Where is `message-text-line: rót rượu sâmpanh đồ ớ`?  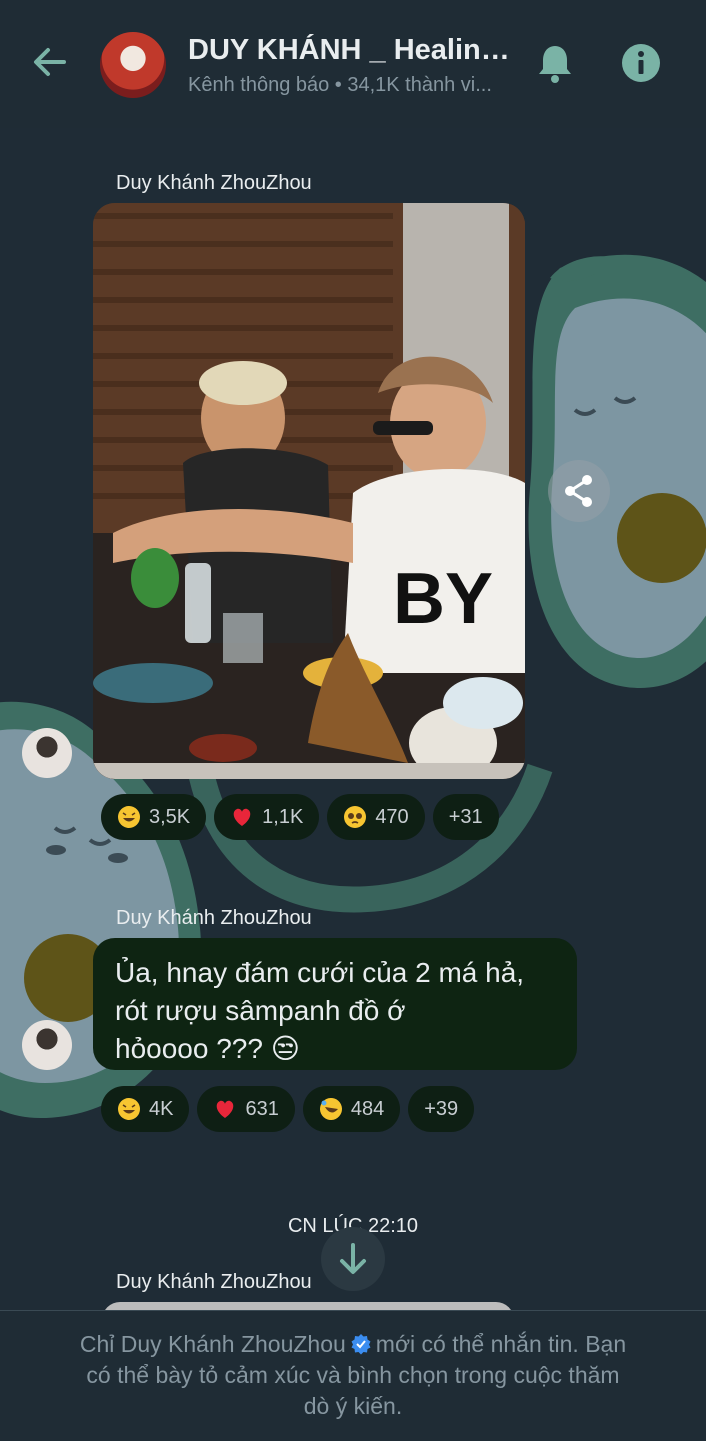
message-text-line: rót rượu sâmpanh đồ ớ is located at coordinates (260, 1010).